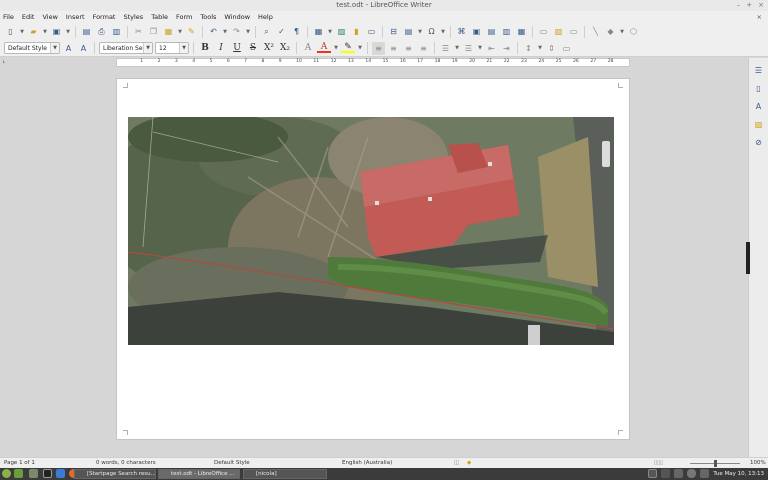  I want to click on special-character-icon: Ω, so click(431, 31).